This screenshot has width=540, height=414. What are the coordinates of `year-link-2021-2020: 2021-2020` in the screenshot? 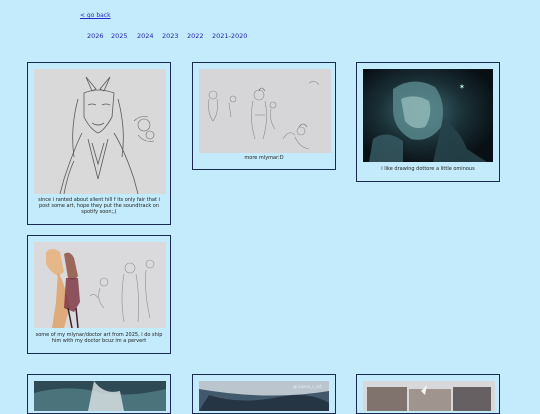 It's located at (229, 36).